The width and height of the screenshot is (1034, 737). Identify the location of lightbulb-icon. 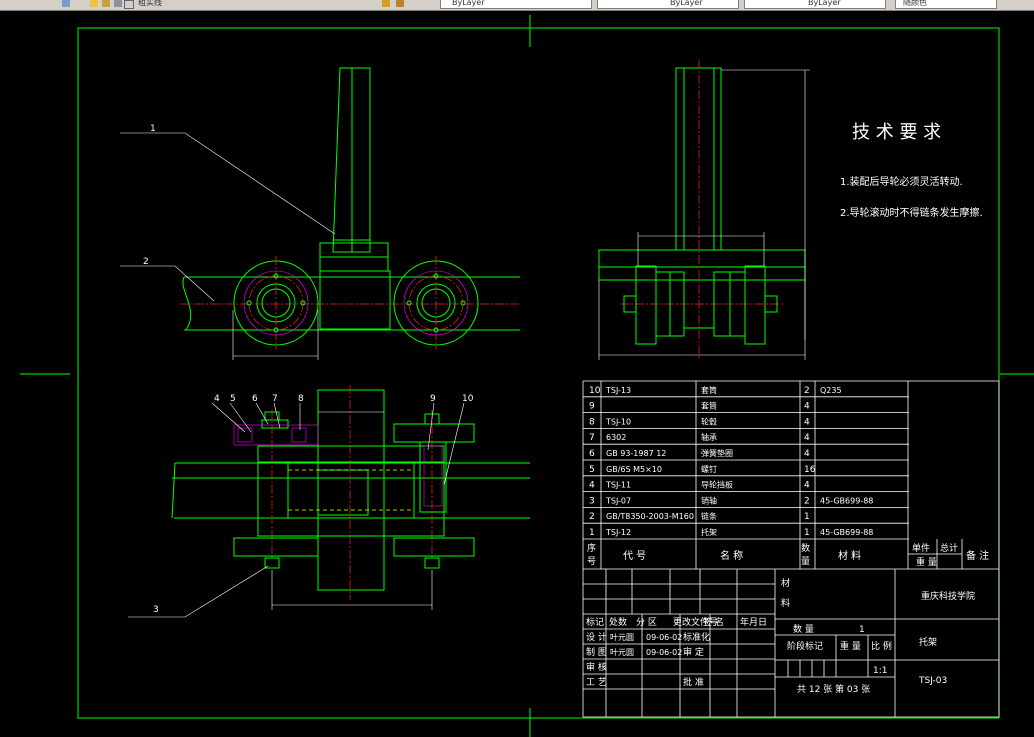
(94, 3).